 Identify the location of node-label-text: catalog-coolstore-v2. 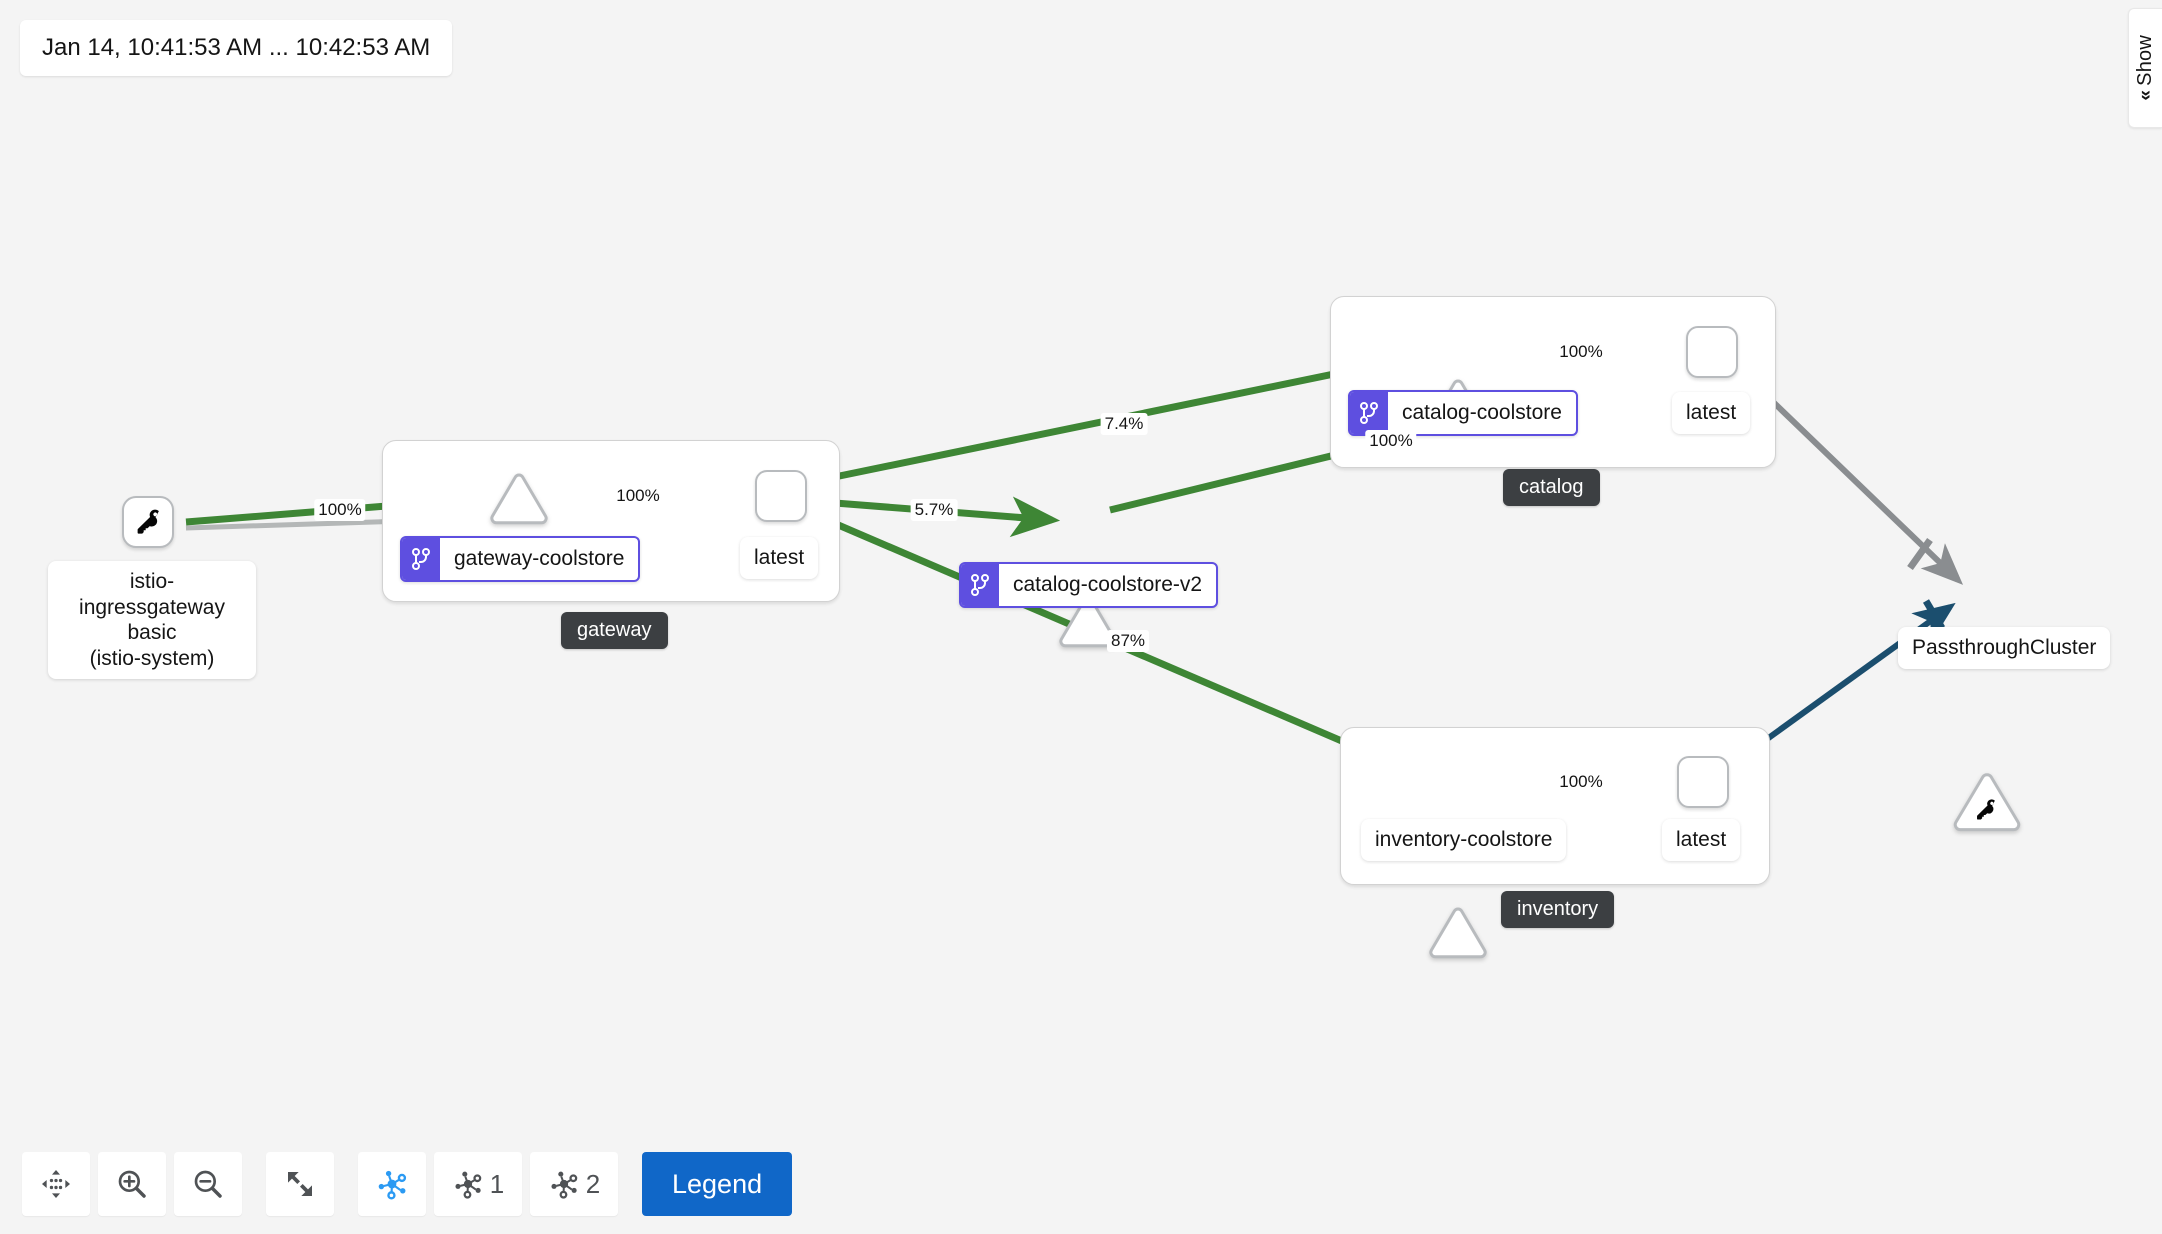
(1108, 584).